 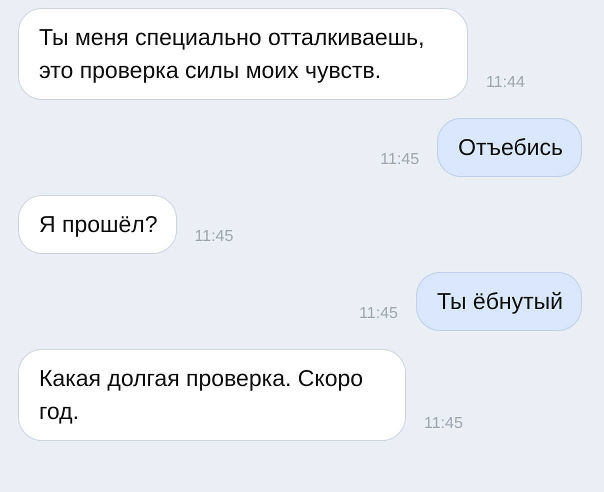 What do you see at coordinates (505, 83) in the screenshot?
I see `message-time: 11:44` at bounding box center [505, 83].